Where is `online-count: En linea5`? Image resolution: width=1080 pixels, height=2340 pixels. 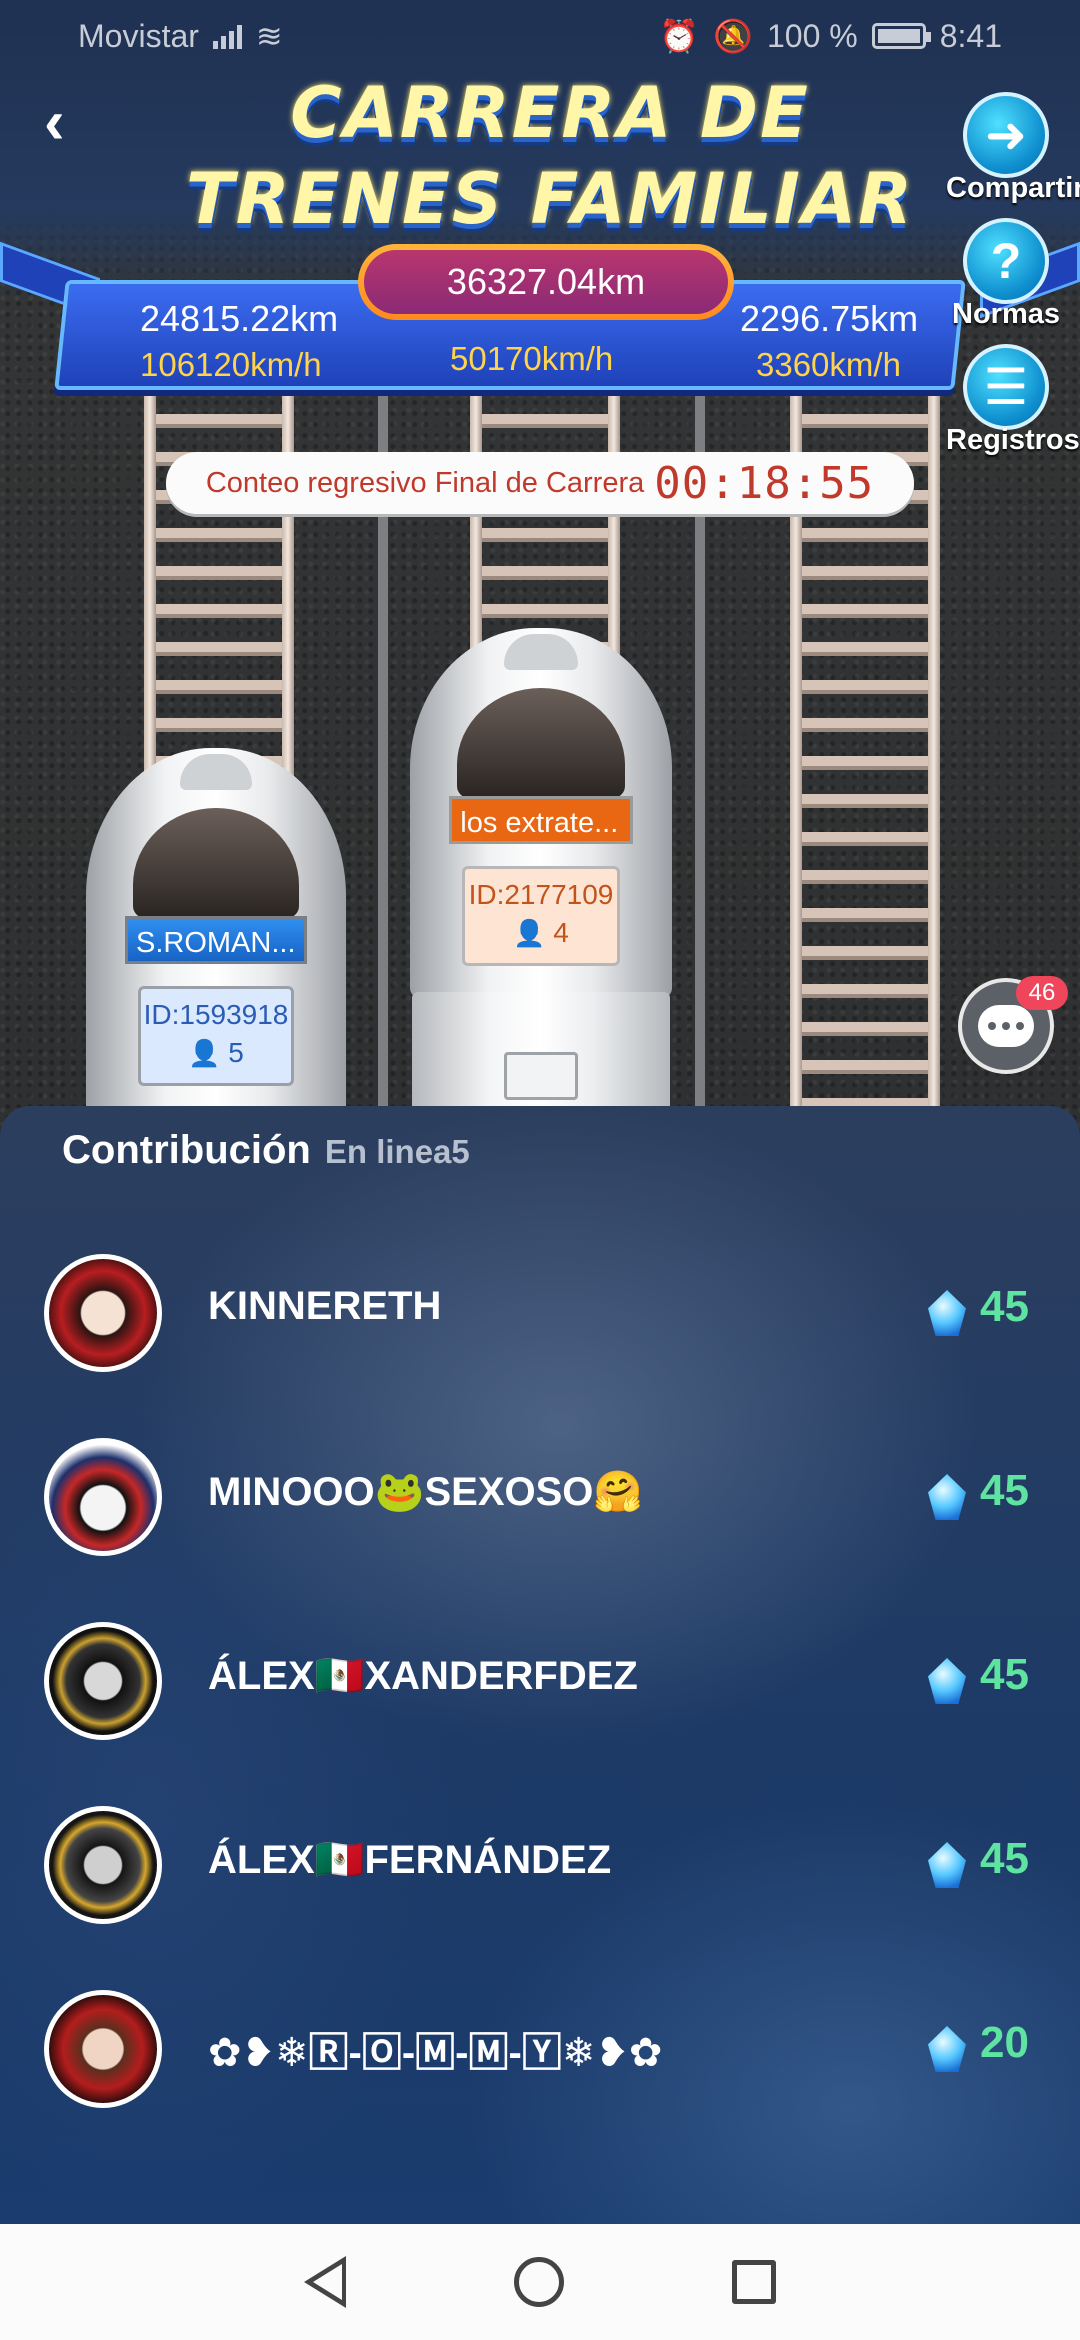 online-count: En linea5 is located at coordinates (397, 1151).